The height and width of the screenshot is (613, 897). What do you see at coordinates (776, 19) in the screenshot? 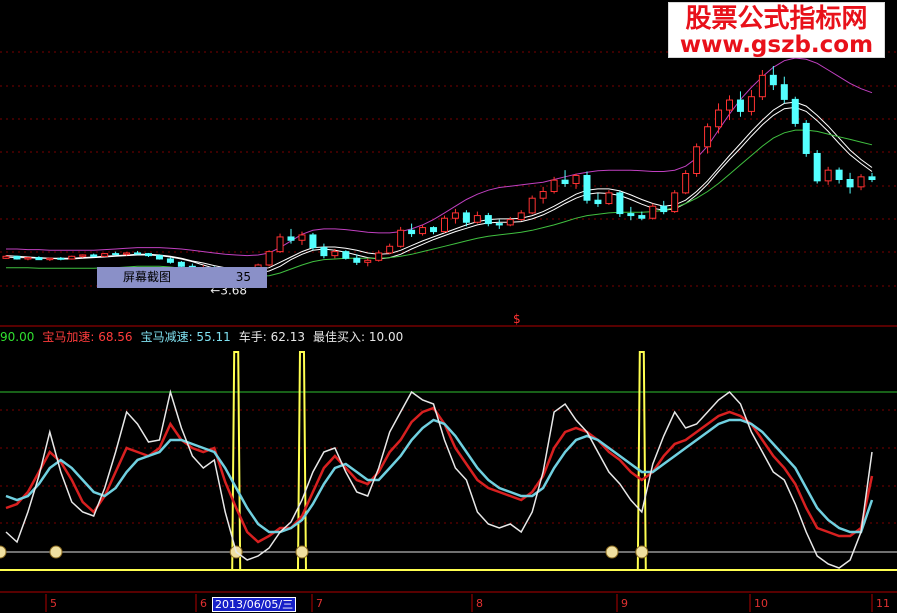
I see `watermark-line1: 股票公式指标网` at bounding box center [776, 19].